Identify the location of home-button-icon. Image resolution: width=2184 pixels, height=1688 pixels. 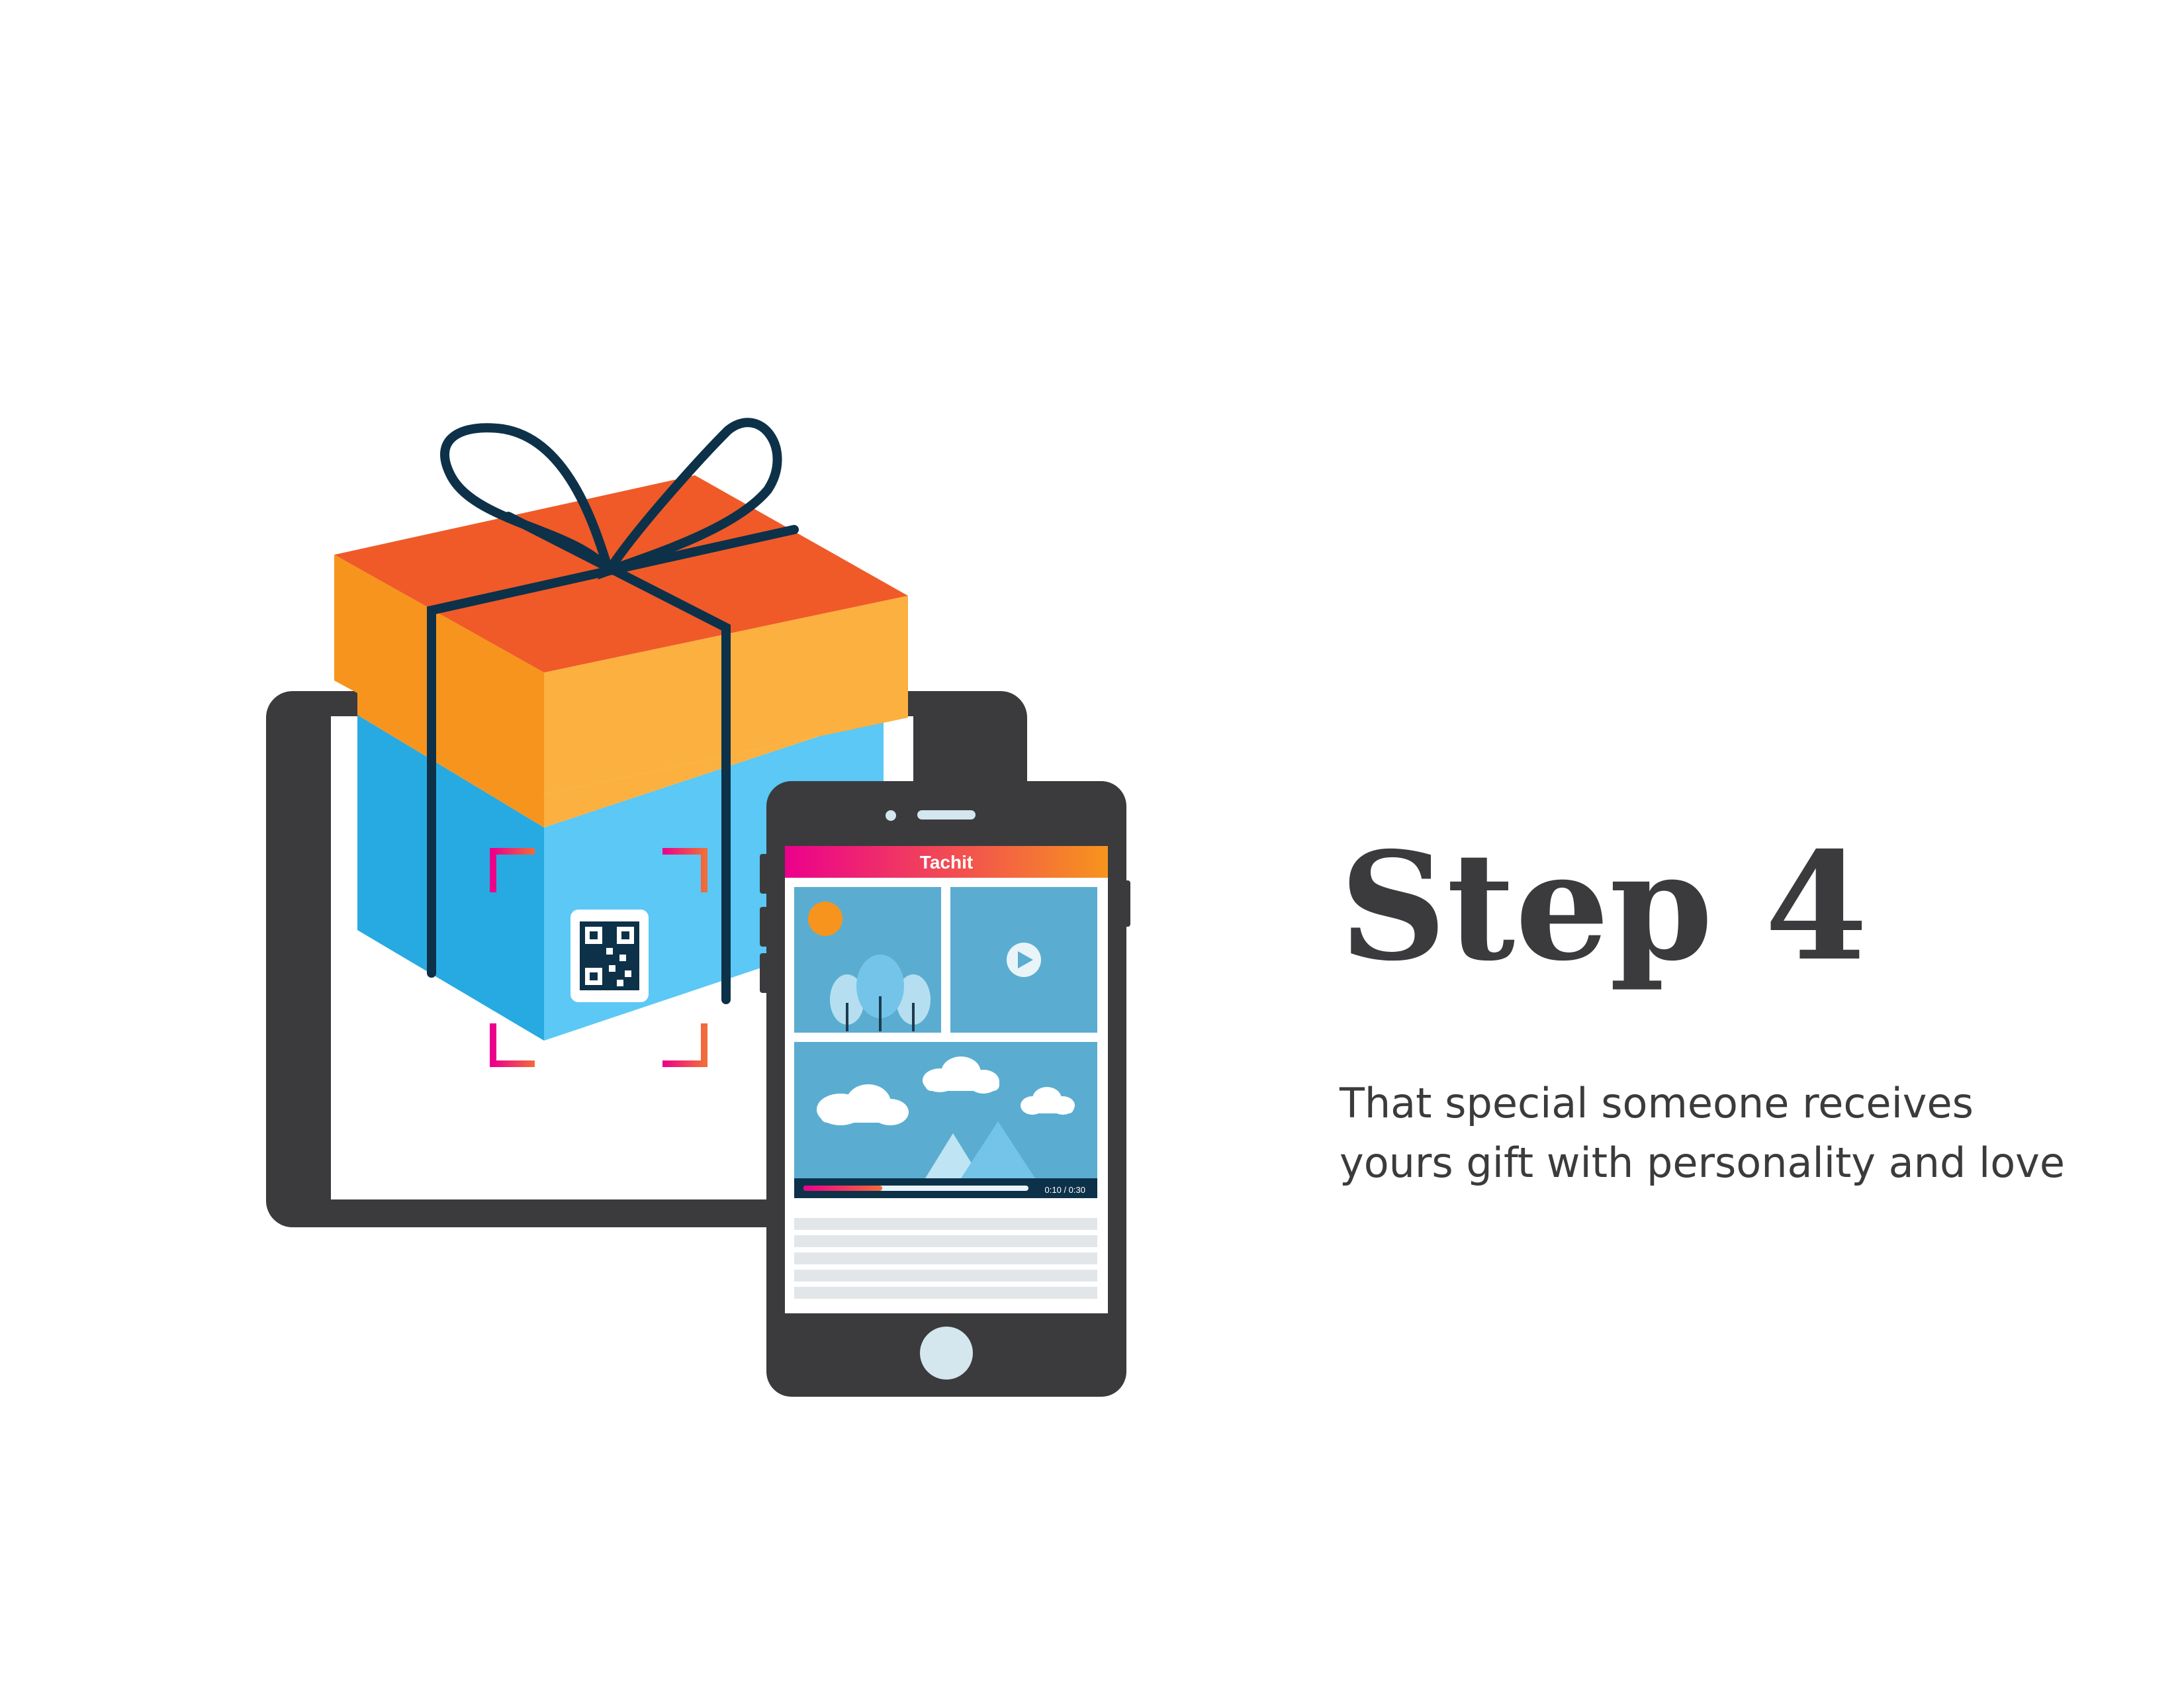
(947, 1353).